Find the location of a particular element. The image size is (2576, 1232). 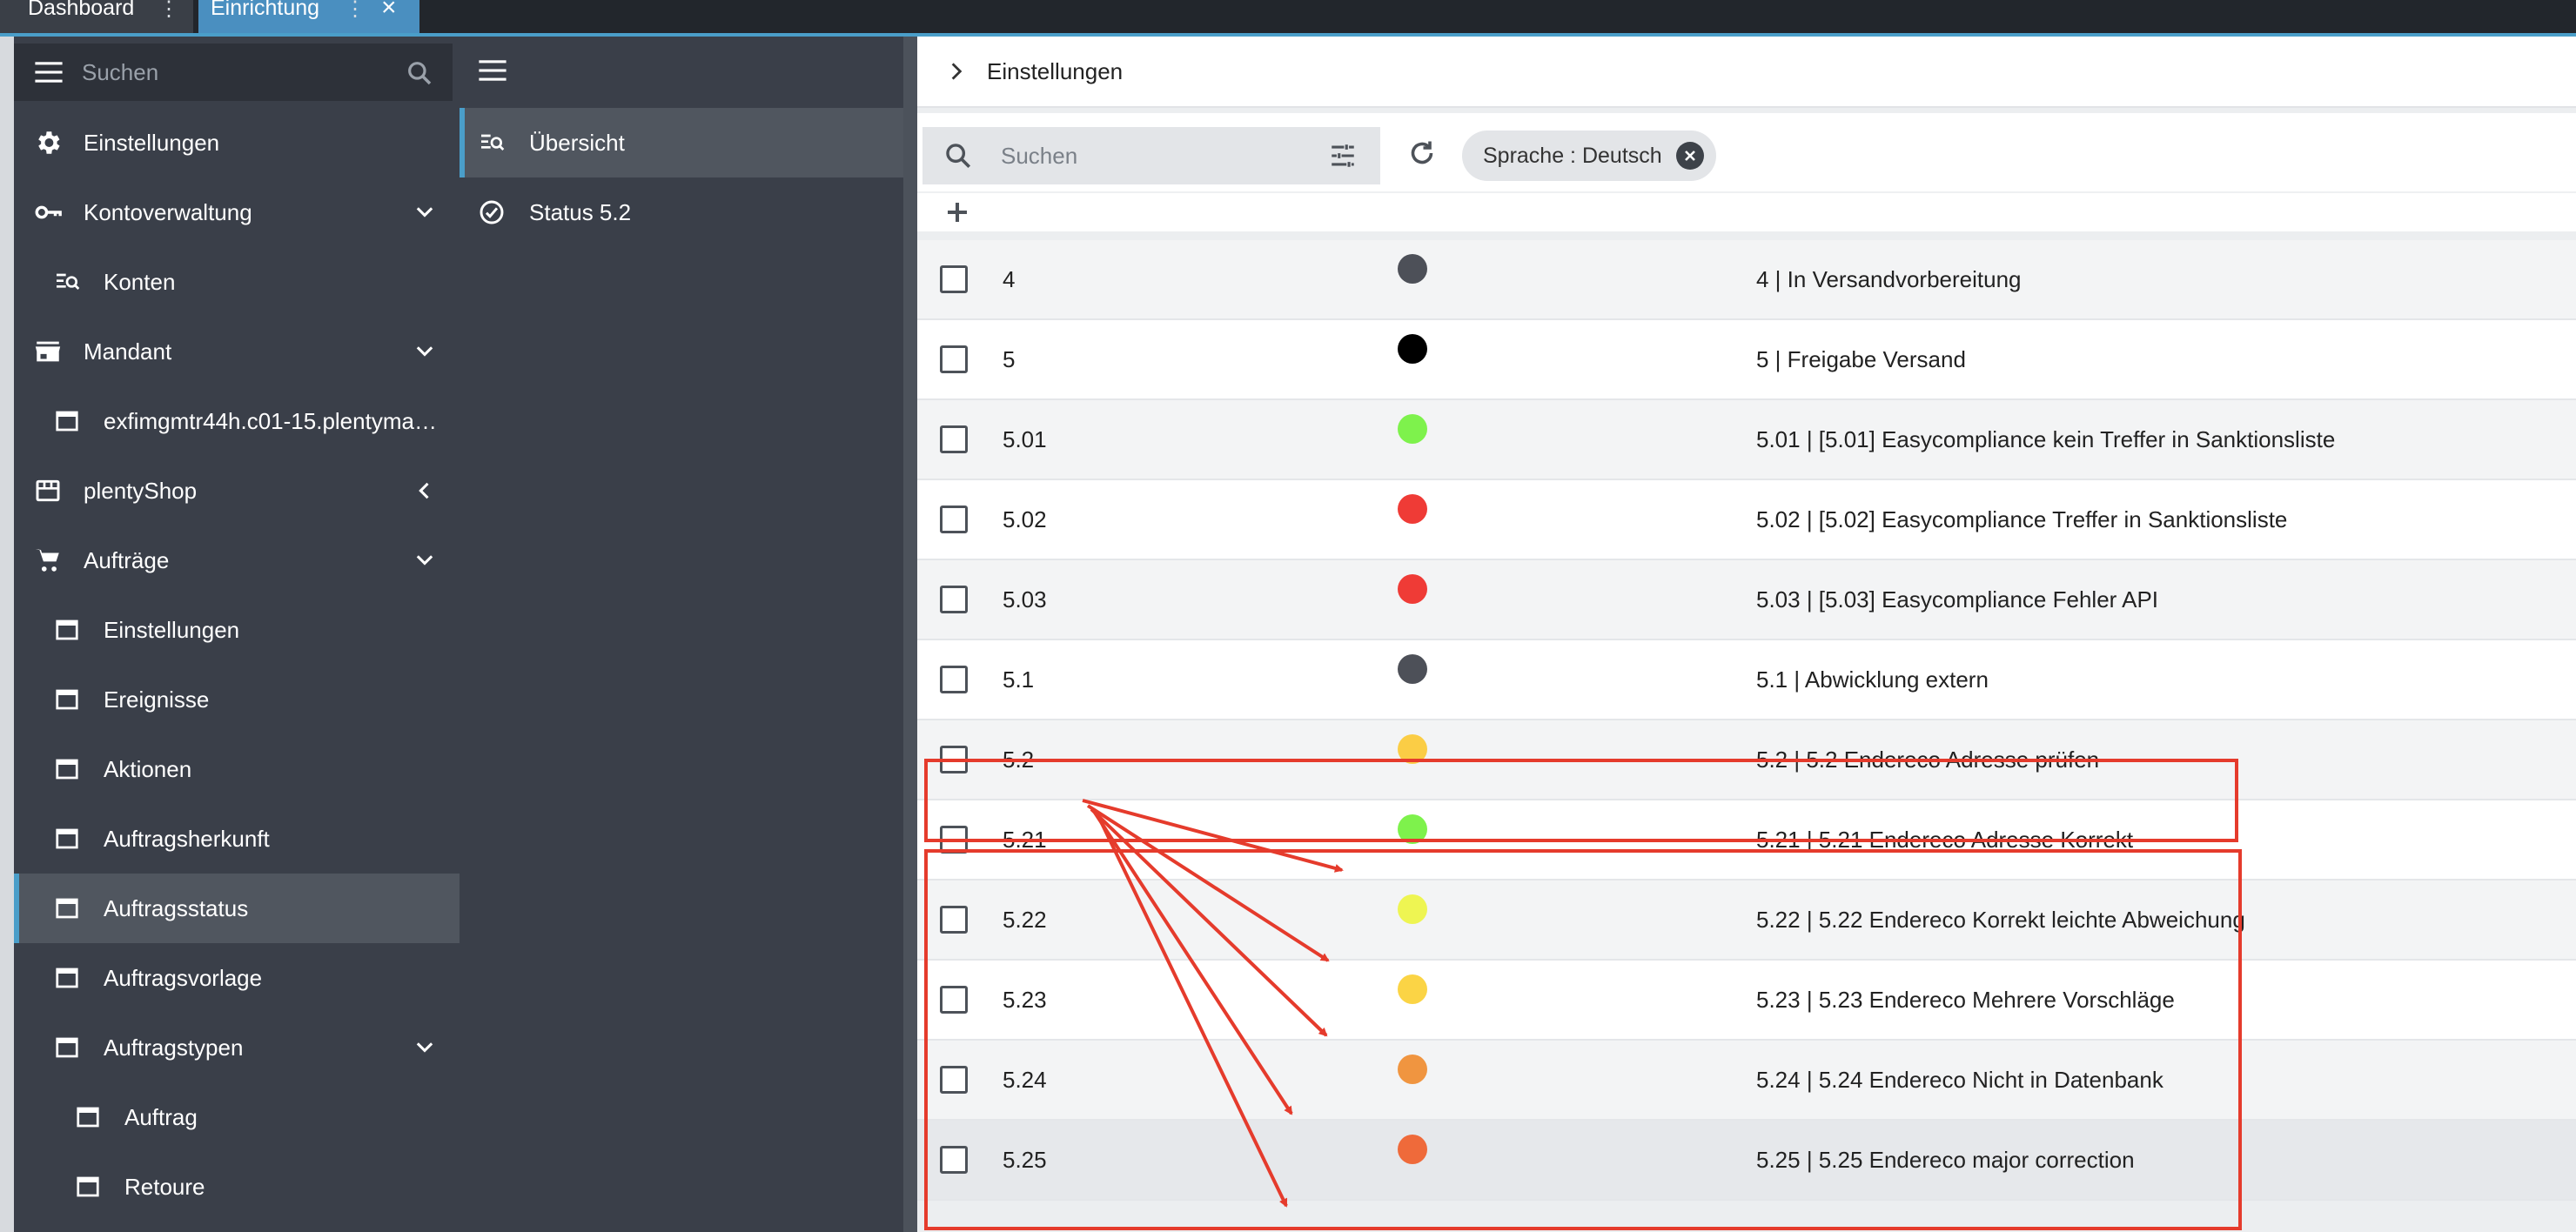

sidebar-item-kontoverwaltung: Kontoverwaltung is located at coordinates (237, 212).